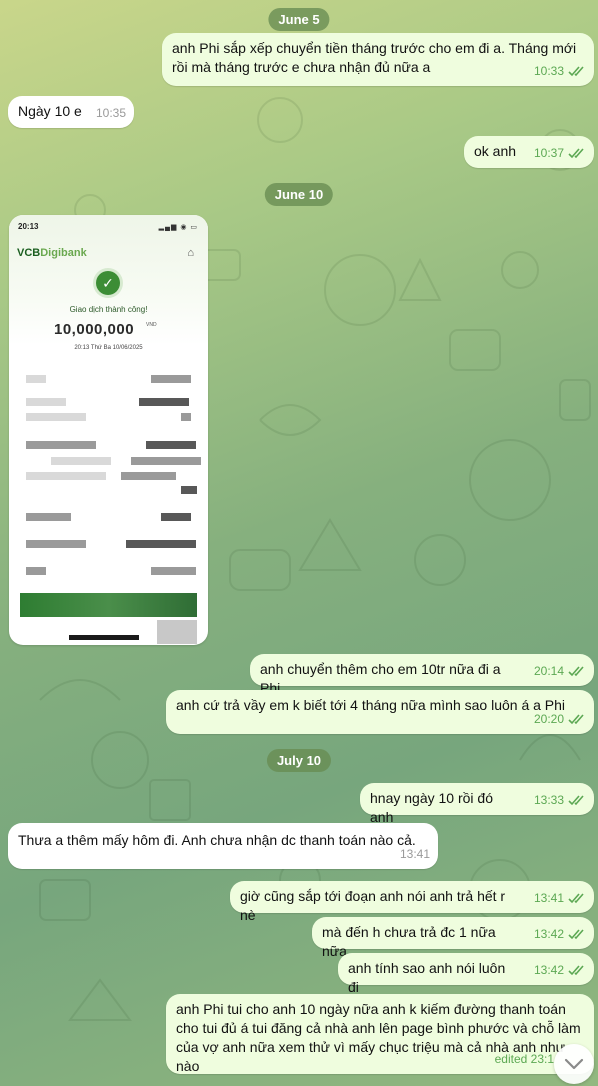 The width and height of the screenshot is (598, 1086). Describe the element at coordinates (108, 605) in the screenshot. I see `receipt-action-bar` at that location.